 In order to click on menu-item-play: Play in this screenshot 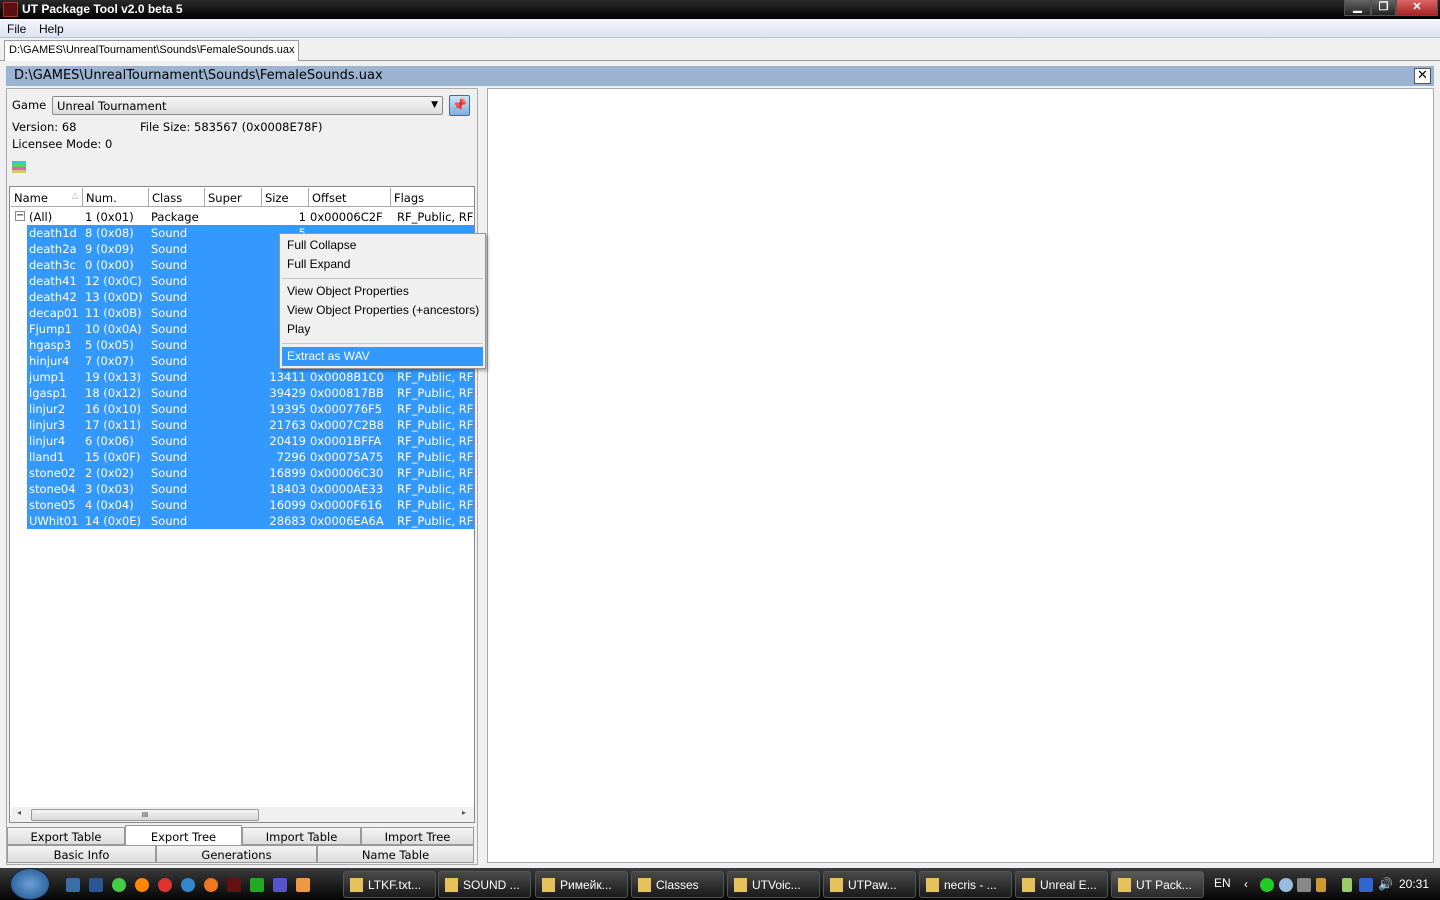, I will do `click(382, 329)`.